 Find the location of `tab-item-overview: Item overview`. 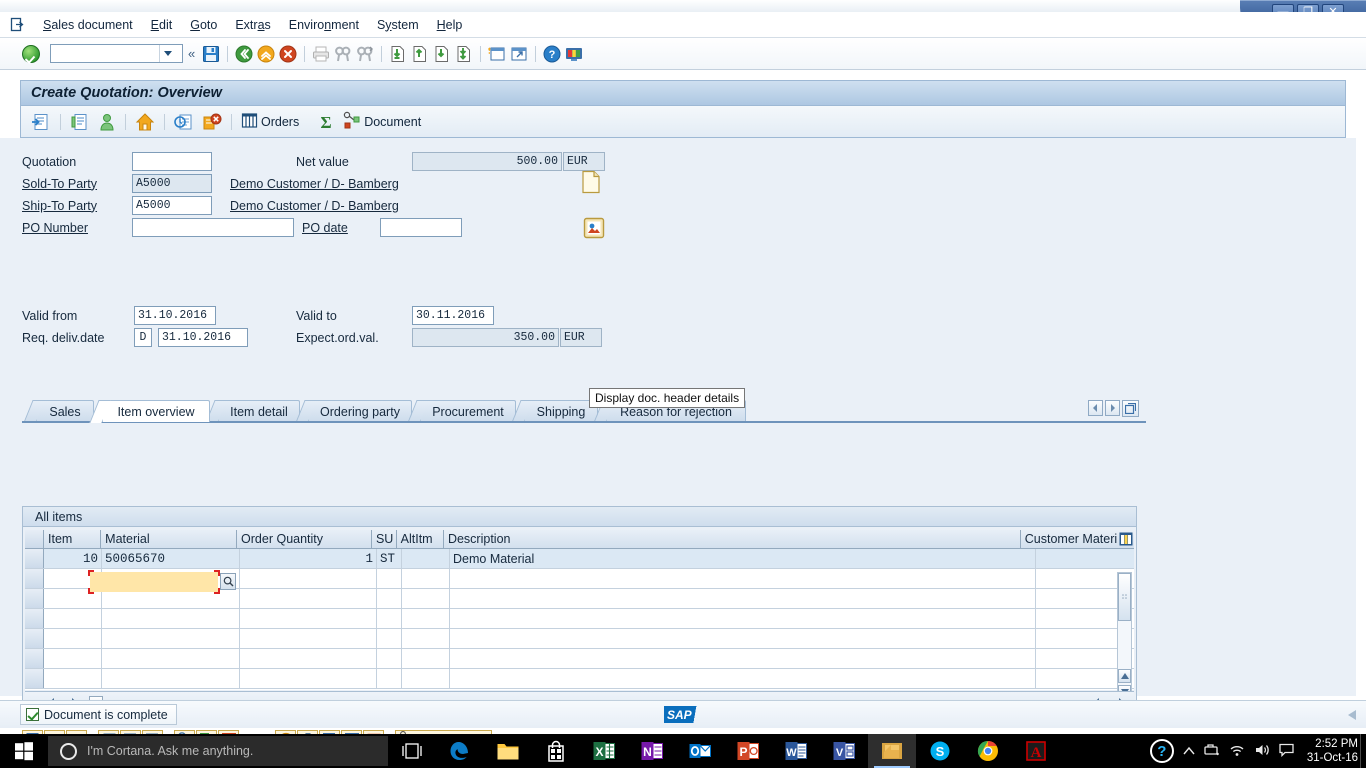

tab-item-overview: Item overview is located at coordinates (149, 411).